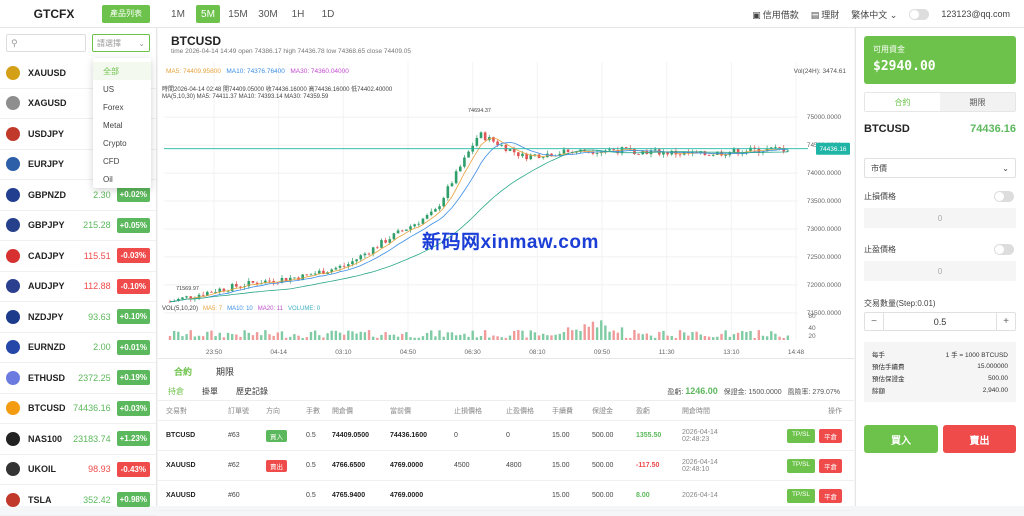 The height and width of the screenshot is (516, 1024). Describe the element at coordinates (1004, 249) in the screenshot. I see `take-profit-toggle` at that location.